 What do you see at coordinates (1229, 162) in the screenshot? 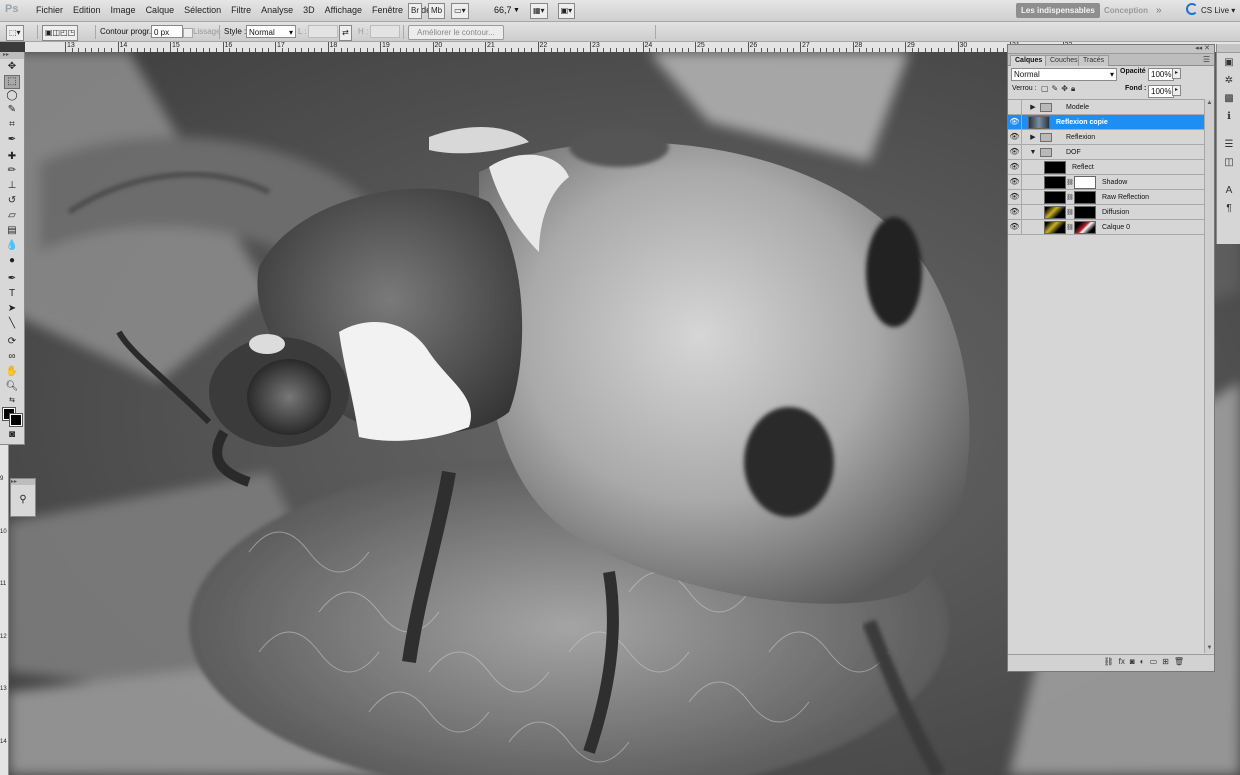
I see `masks-icon: ◫` at bounding box center [1229, 162].